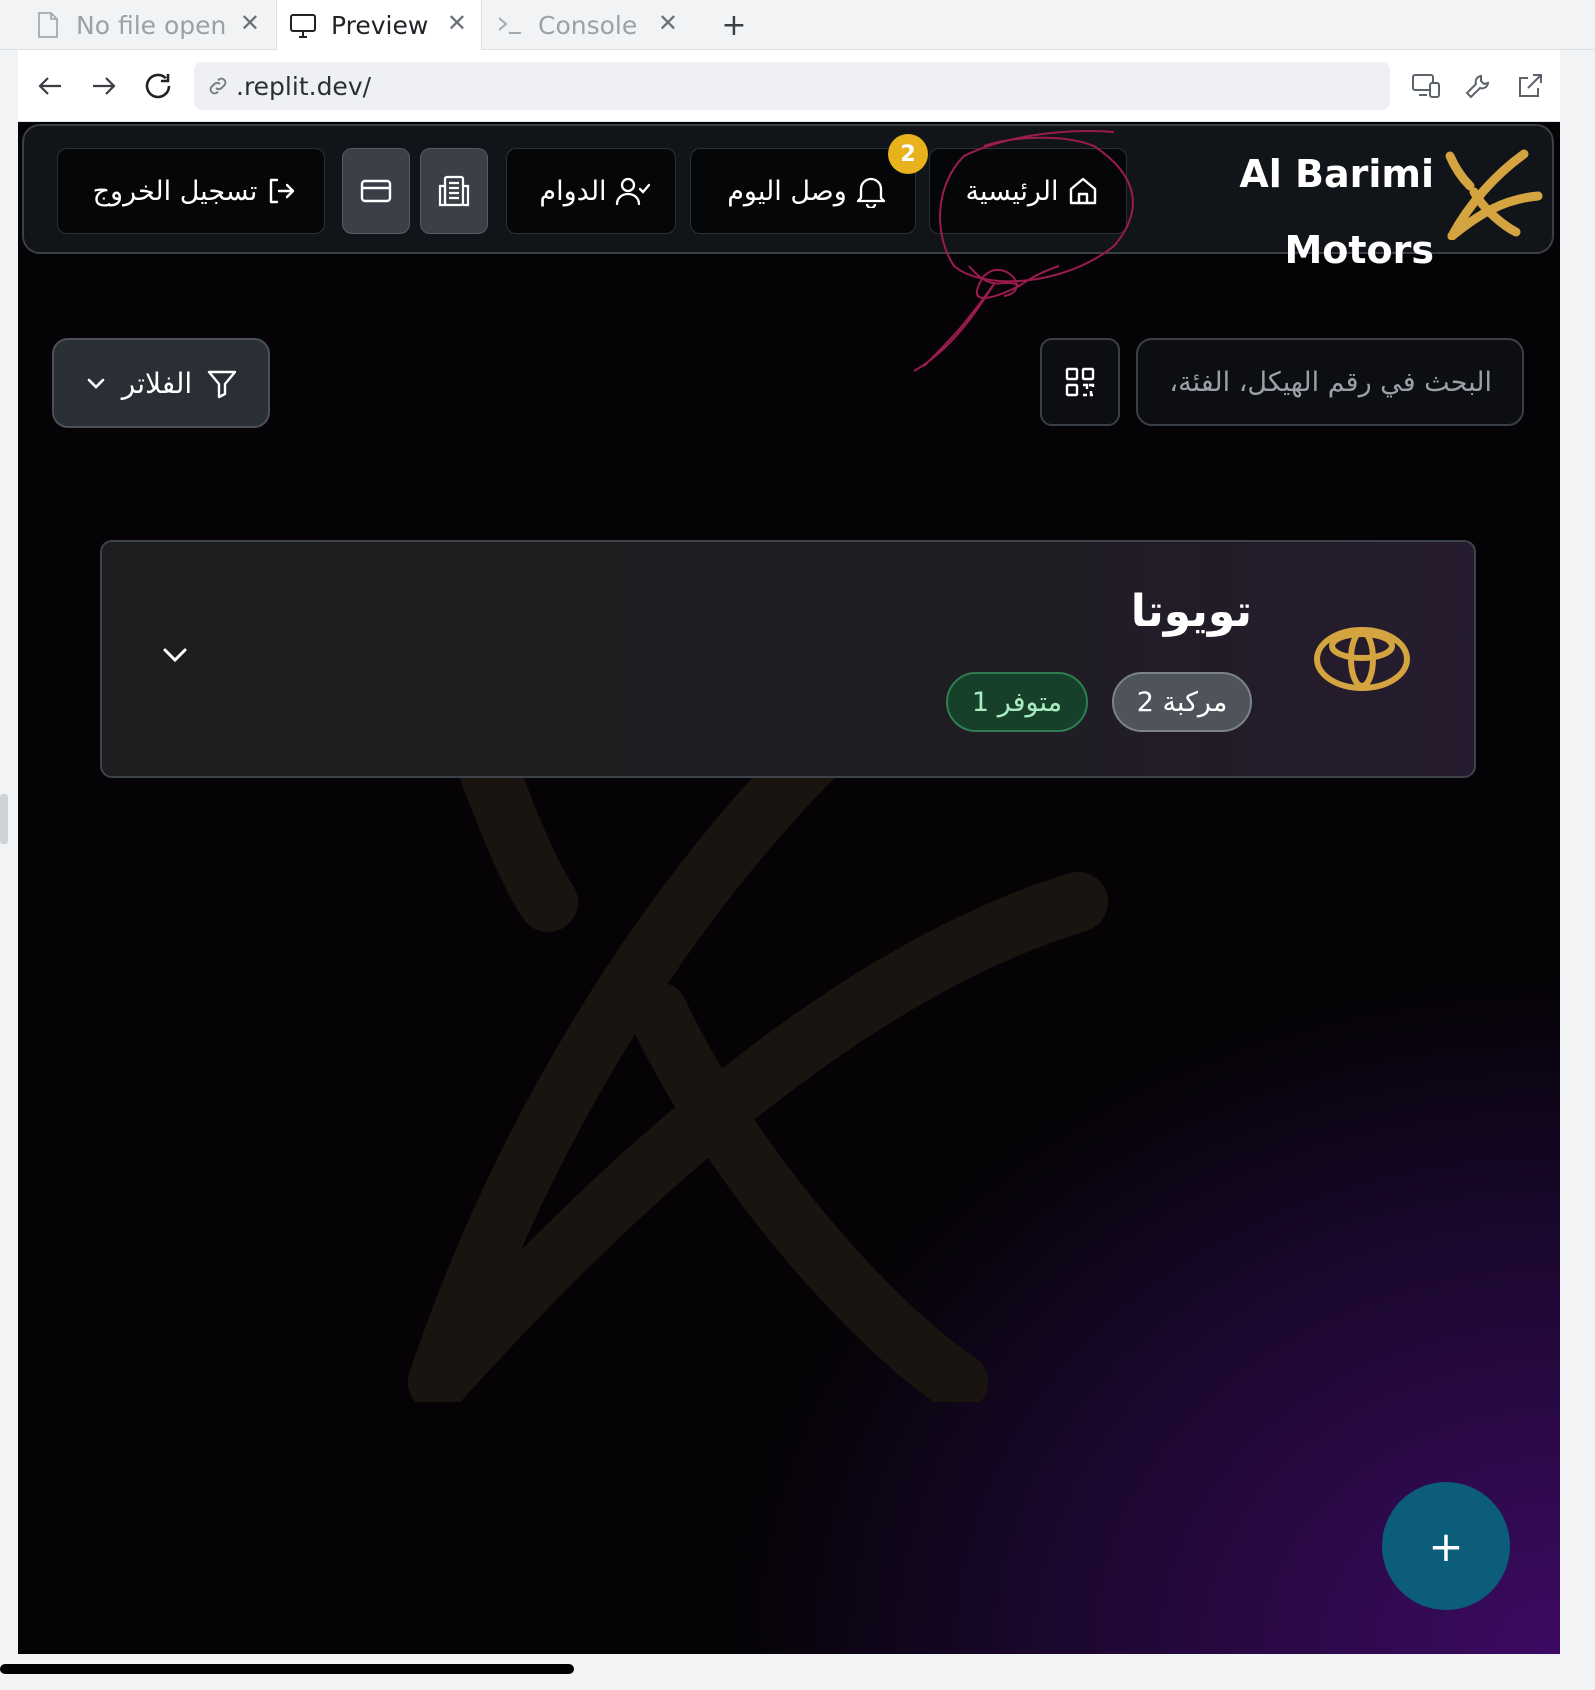 This screenshot has width=1595, height=1690. I want to click on brand-group-card: تويوتا 2 مركبة 1 متوفر, so click(788, 659).